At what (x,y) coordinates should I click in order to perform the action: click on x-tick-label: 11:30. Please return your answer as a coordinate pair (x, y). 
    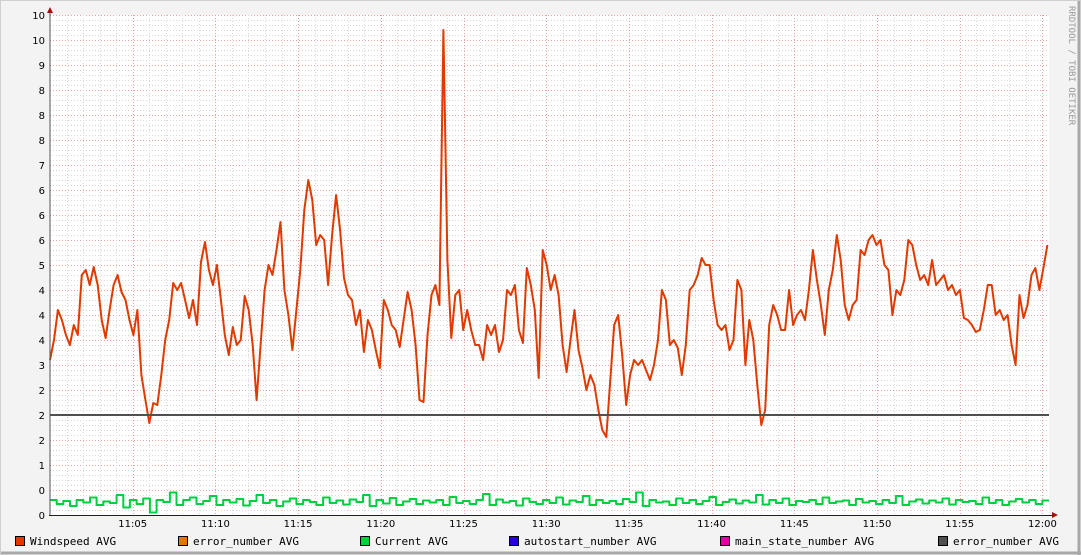
    Looking at the image, I should click on (546, 524).